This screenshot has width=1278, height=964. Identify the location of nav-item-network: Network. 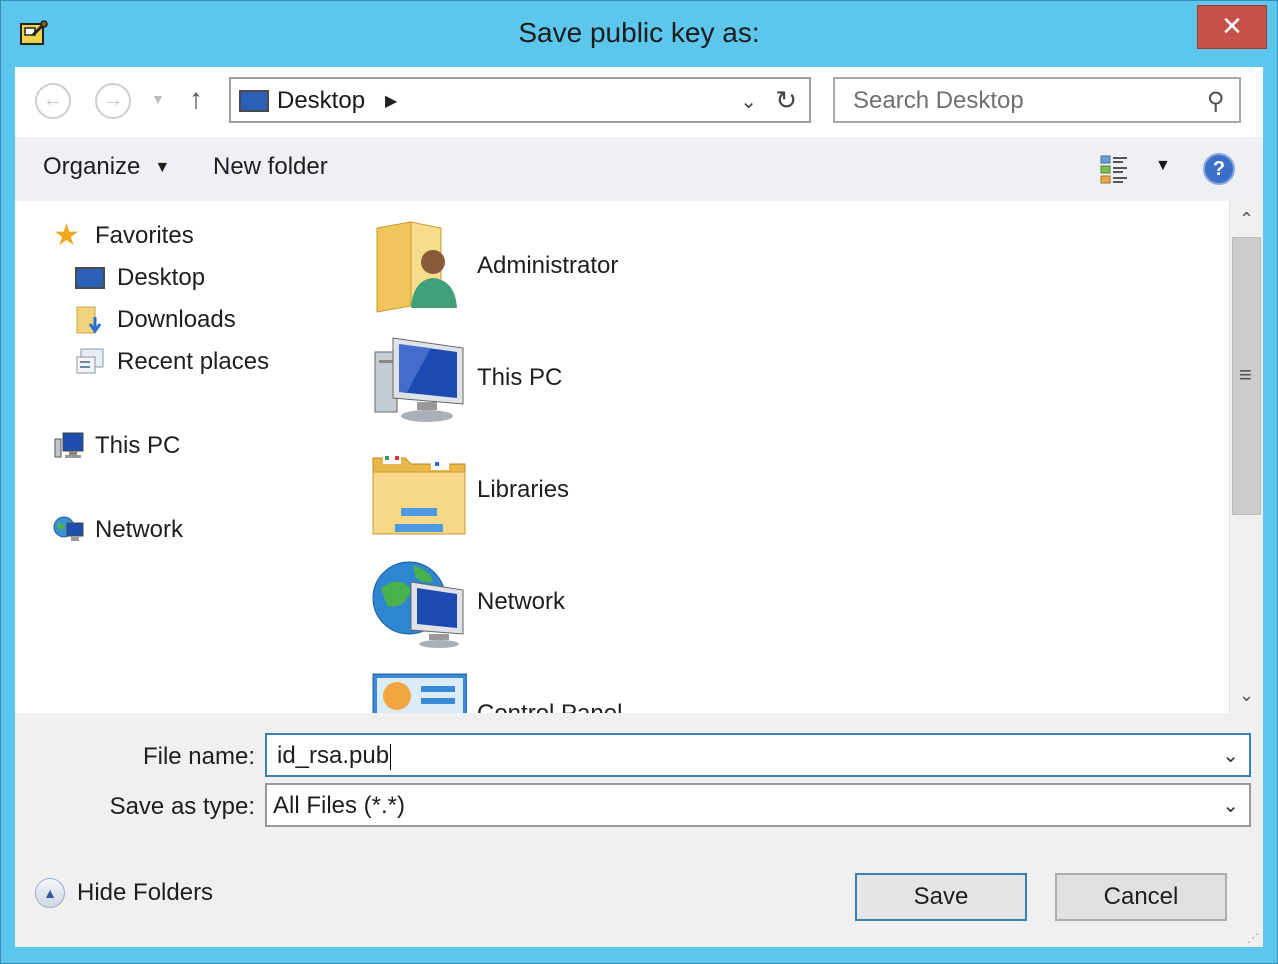
(118, 530).